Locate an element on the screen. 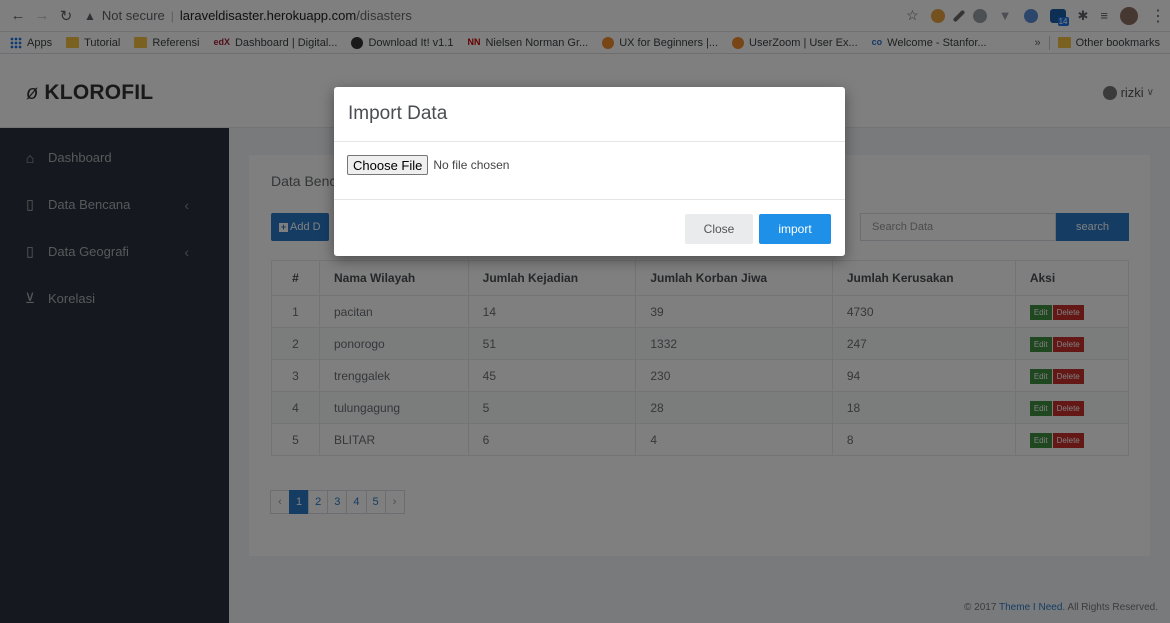 Image resolution: width=1170 pixels, height=623 pixels. import-button: import is located at coordinates (795, 229).